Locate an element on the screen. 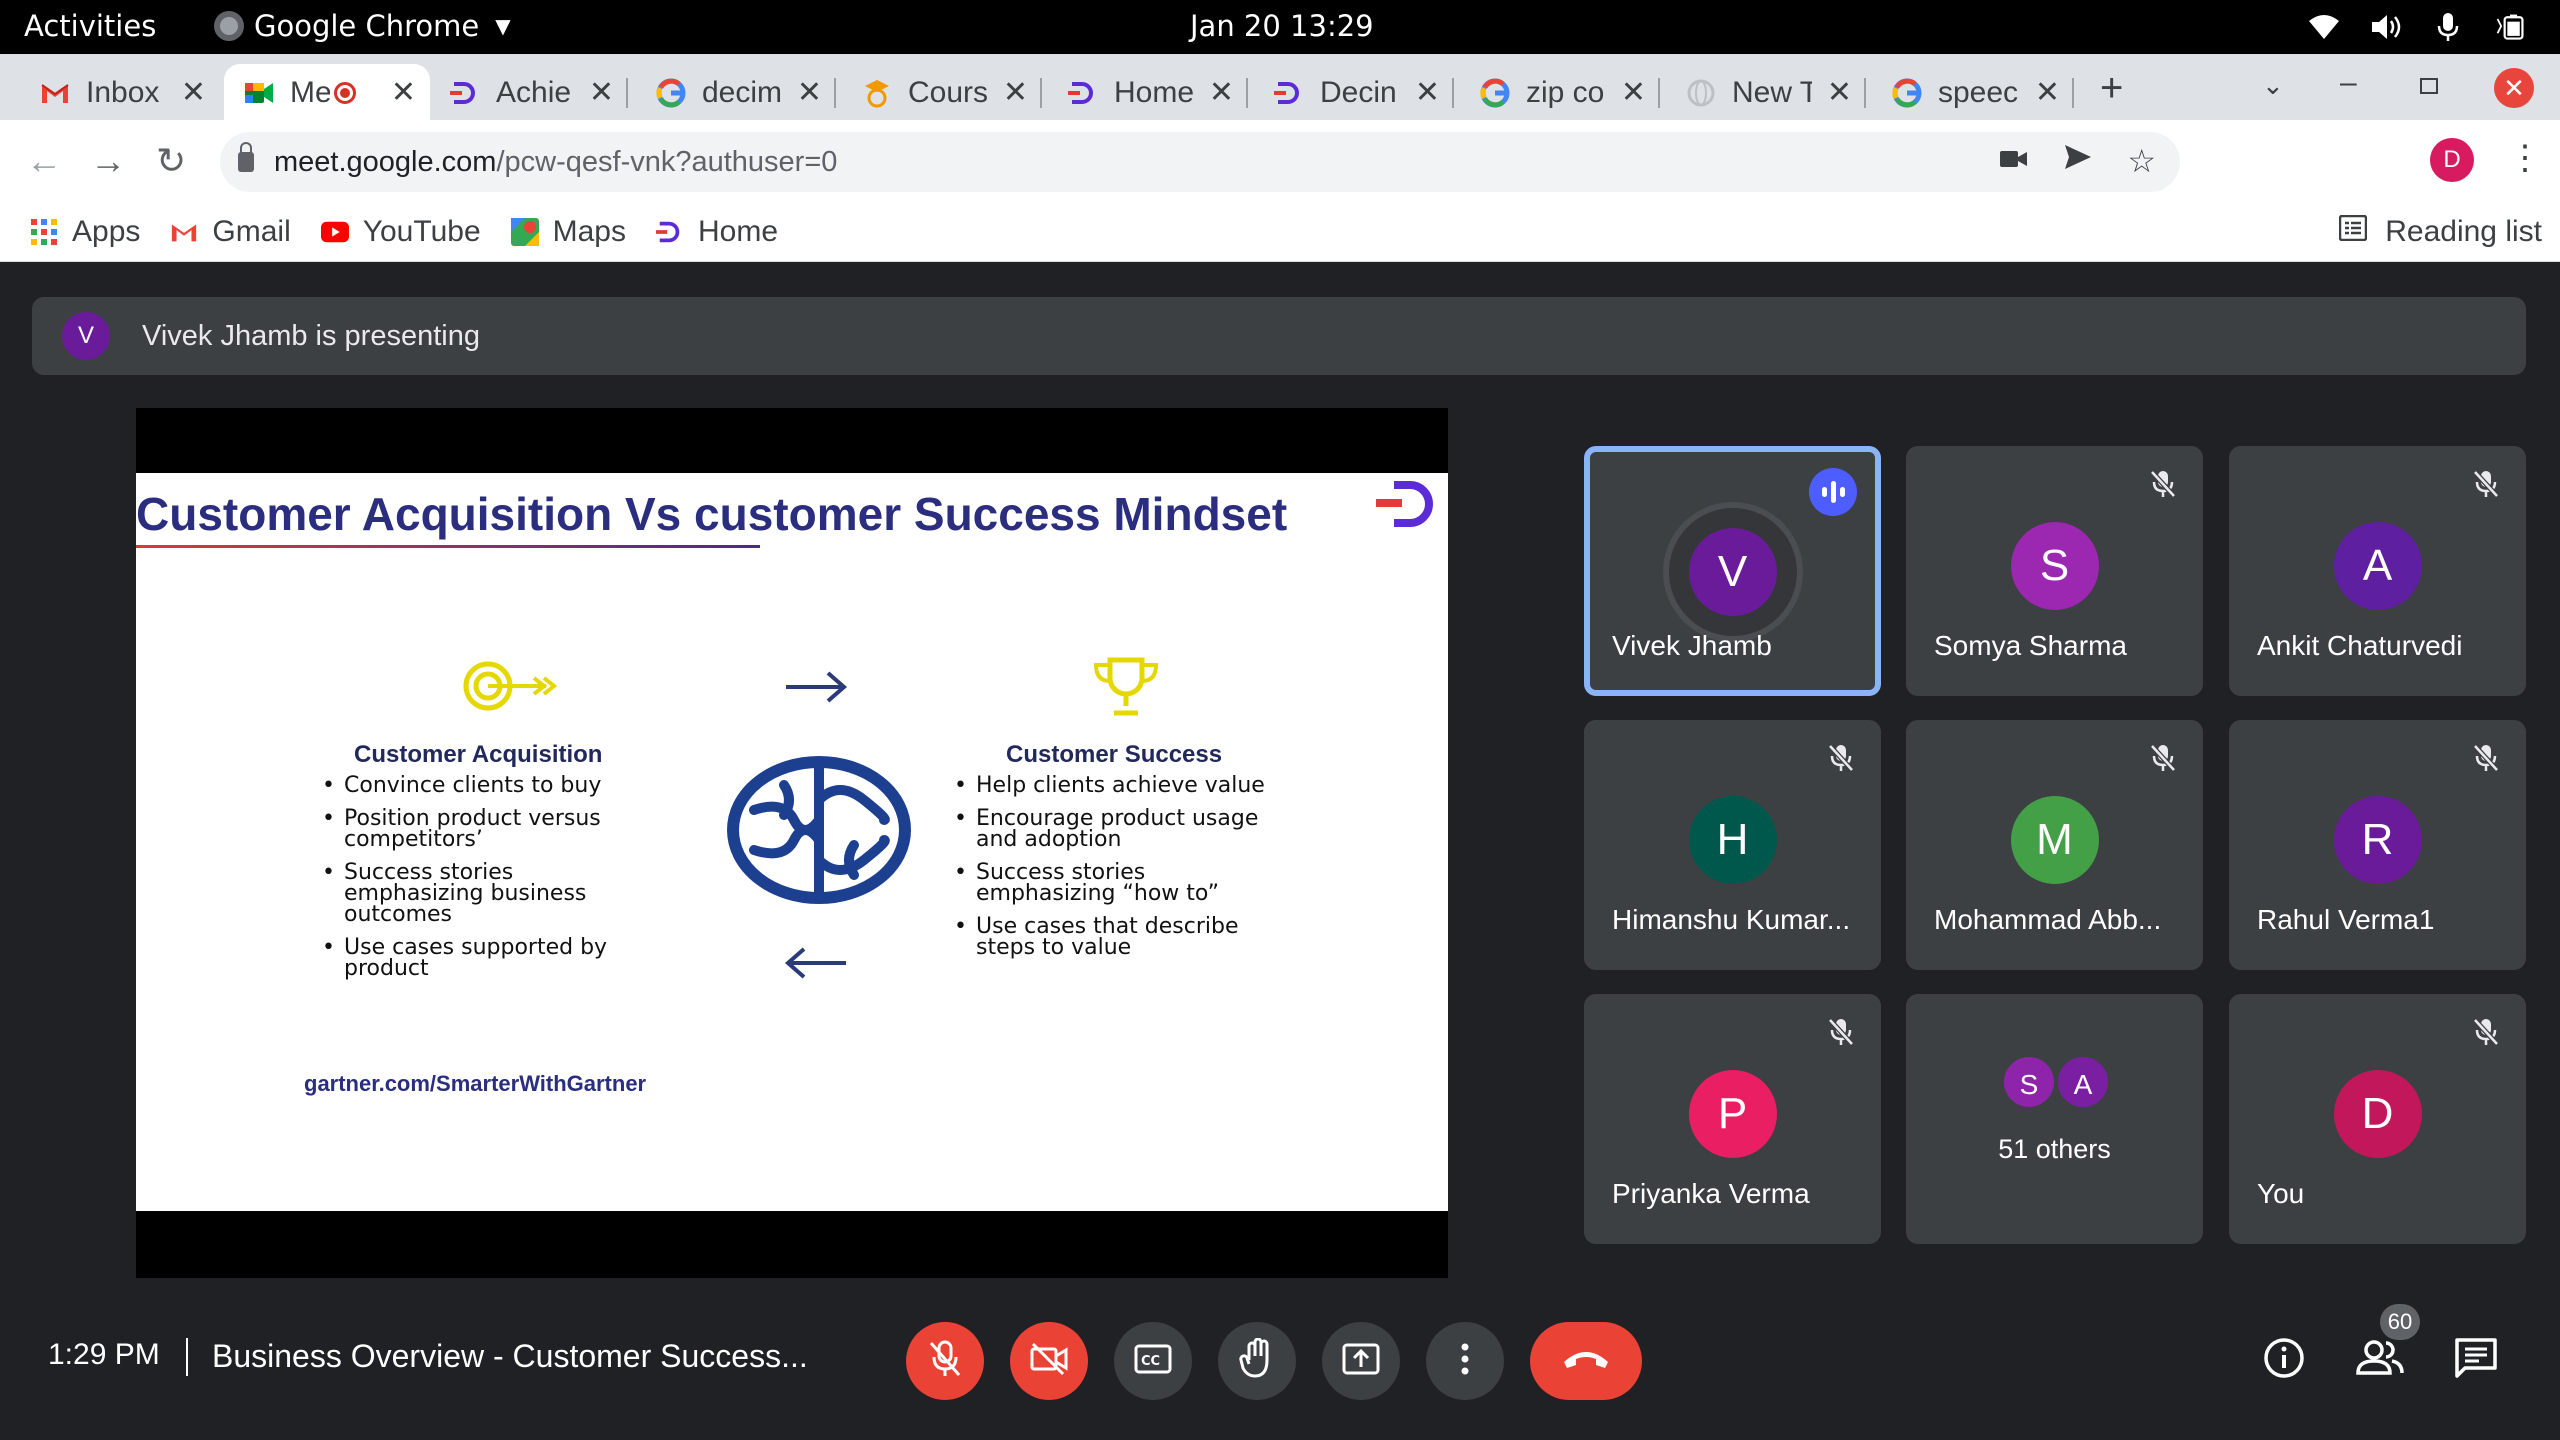  chat-icon is located at coordinates (2476, 1360).